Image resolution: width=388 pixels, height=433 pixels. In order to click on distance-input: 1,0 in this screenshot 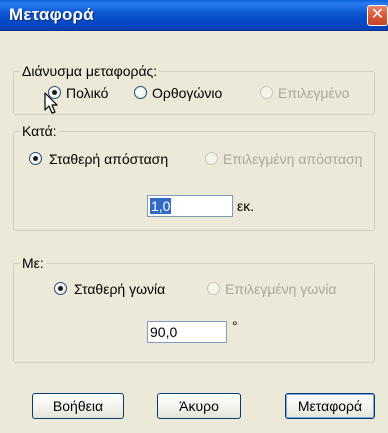, I will do `click(190, 206)`.